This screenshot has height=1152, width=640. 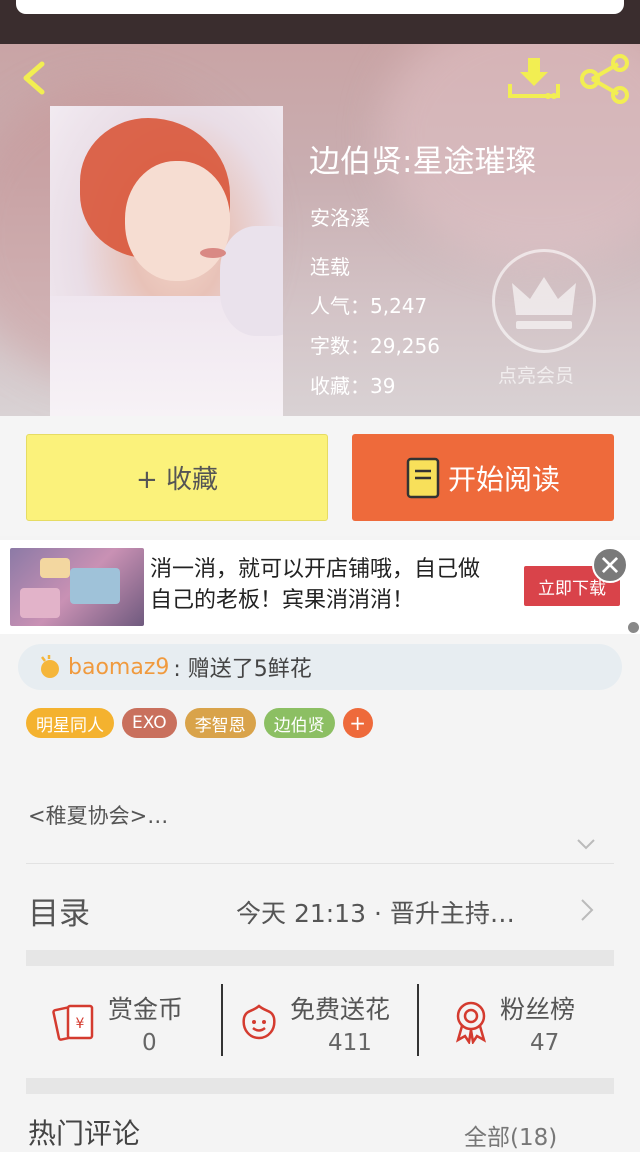 What do you see at coordinates (471, 1022) in the screenshot?
I see `ribbon-medal-icon` at bounding box center [471, 1022].